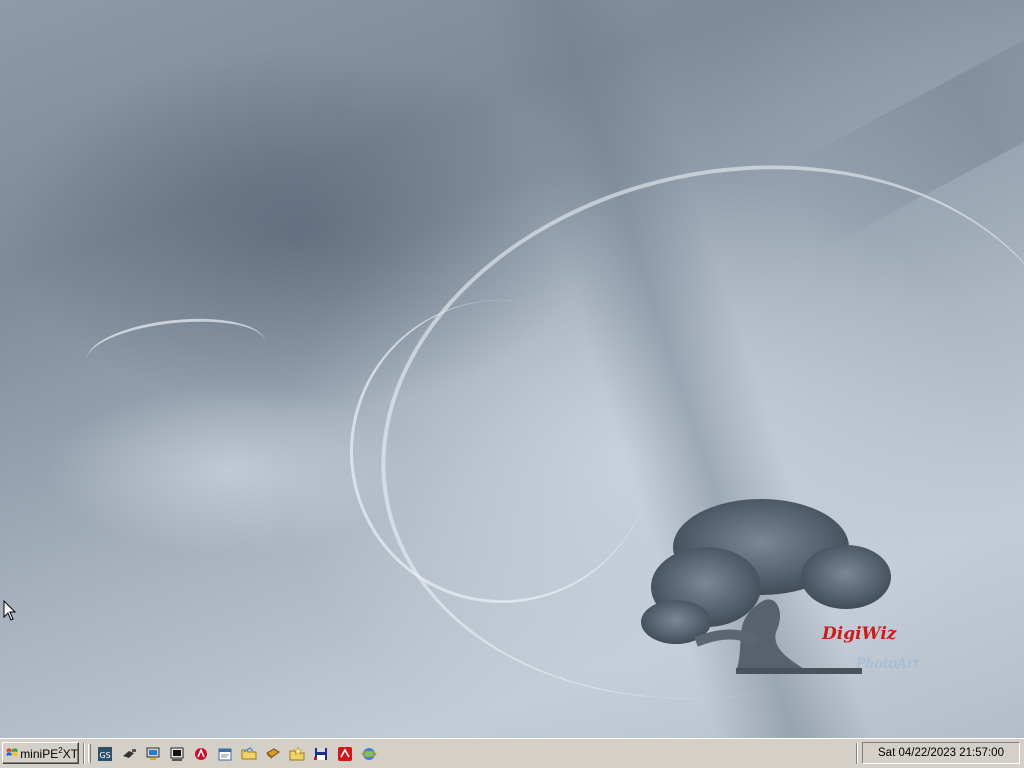 Image resolution: width=1024 pixels, height=768 pixels. I want to click on quick-launch-plug, so click(129, 754).